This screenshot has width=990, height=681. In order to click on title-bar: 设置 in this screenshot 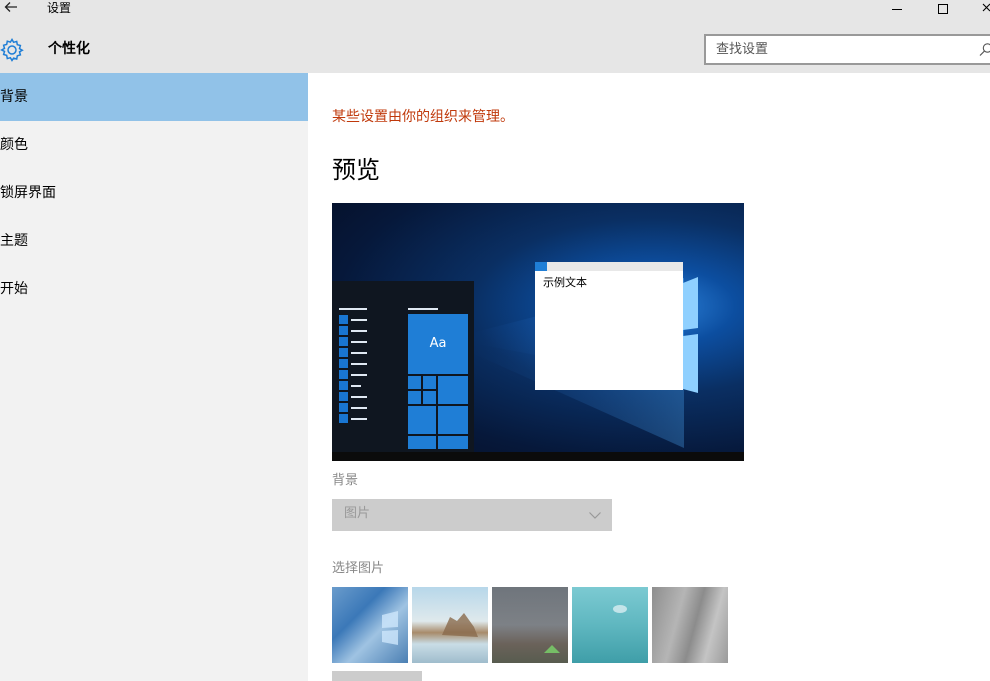, I will do `click(495, 9)`.